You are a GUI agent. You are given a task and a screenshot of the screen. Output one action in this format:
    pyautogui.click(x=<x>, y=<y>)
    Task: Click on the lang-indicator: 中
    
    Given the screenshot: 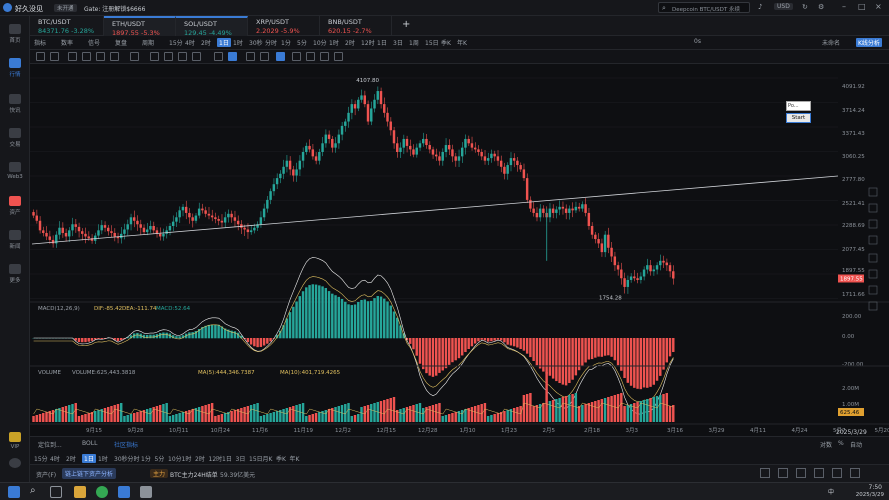 What is the action you would take?
    pyautogui.click(x=831, y=491)
    